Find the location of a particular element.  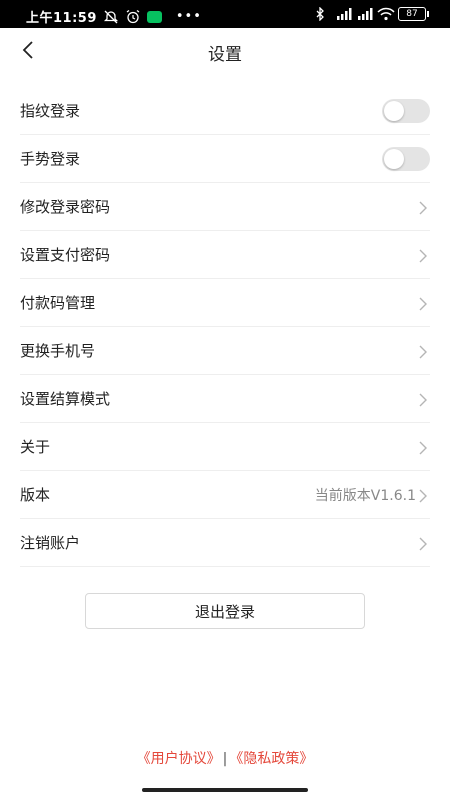

setting-label: 付款码管理 is located at coordinates (58, 303).